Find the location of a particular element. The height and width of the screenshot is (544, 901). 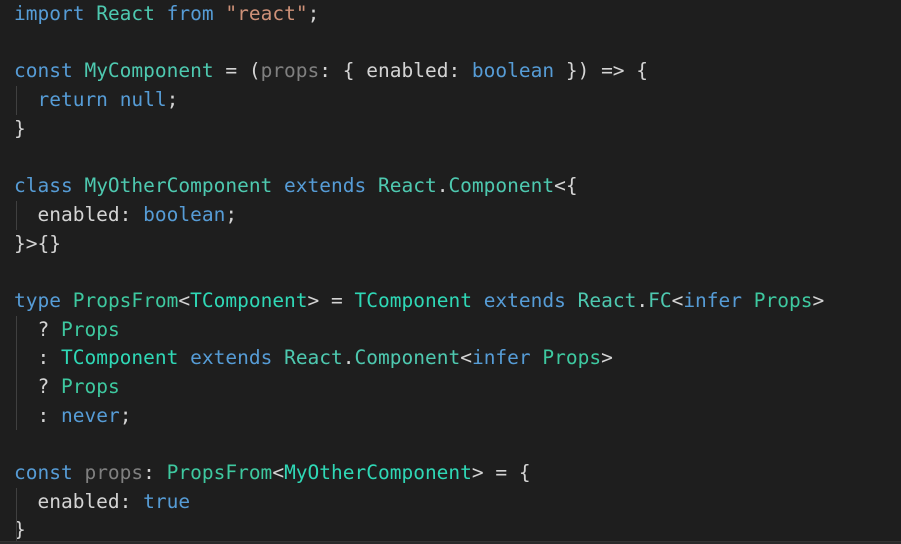

code-line: import React from "react"; is located at coordinates (457, 14).